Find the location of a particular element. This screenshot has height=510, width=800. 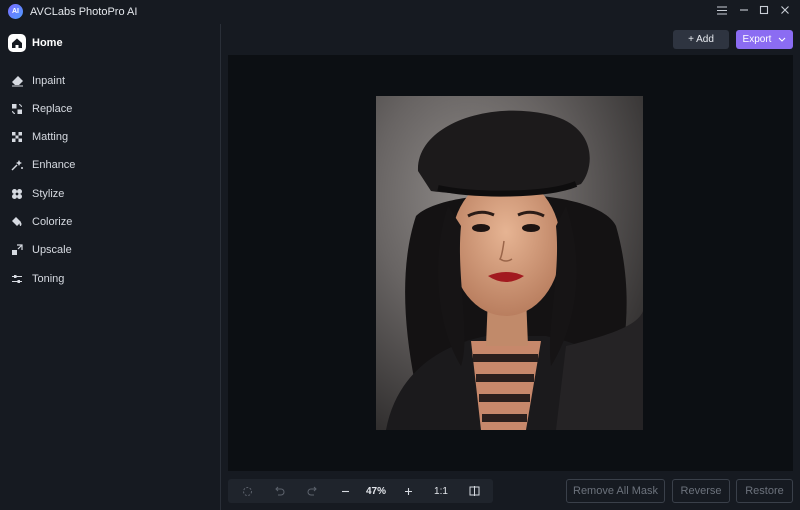

app-logo-icon: AI is located at coordinates (15, 11).